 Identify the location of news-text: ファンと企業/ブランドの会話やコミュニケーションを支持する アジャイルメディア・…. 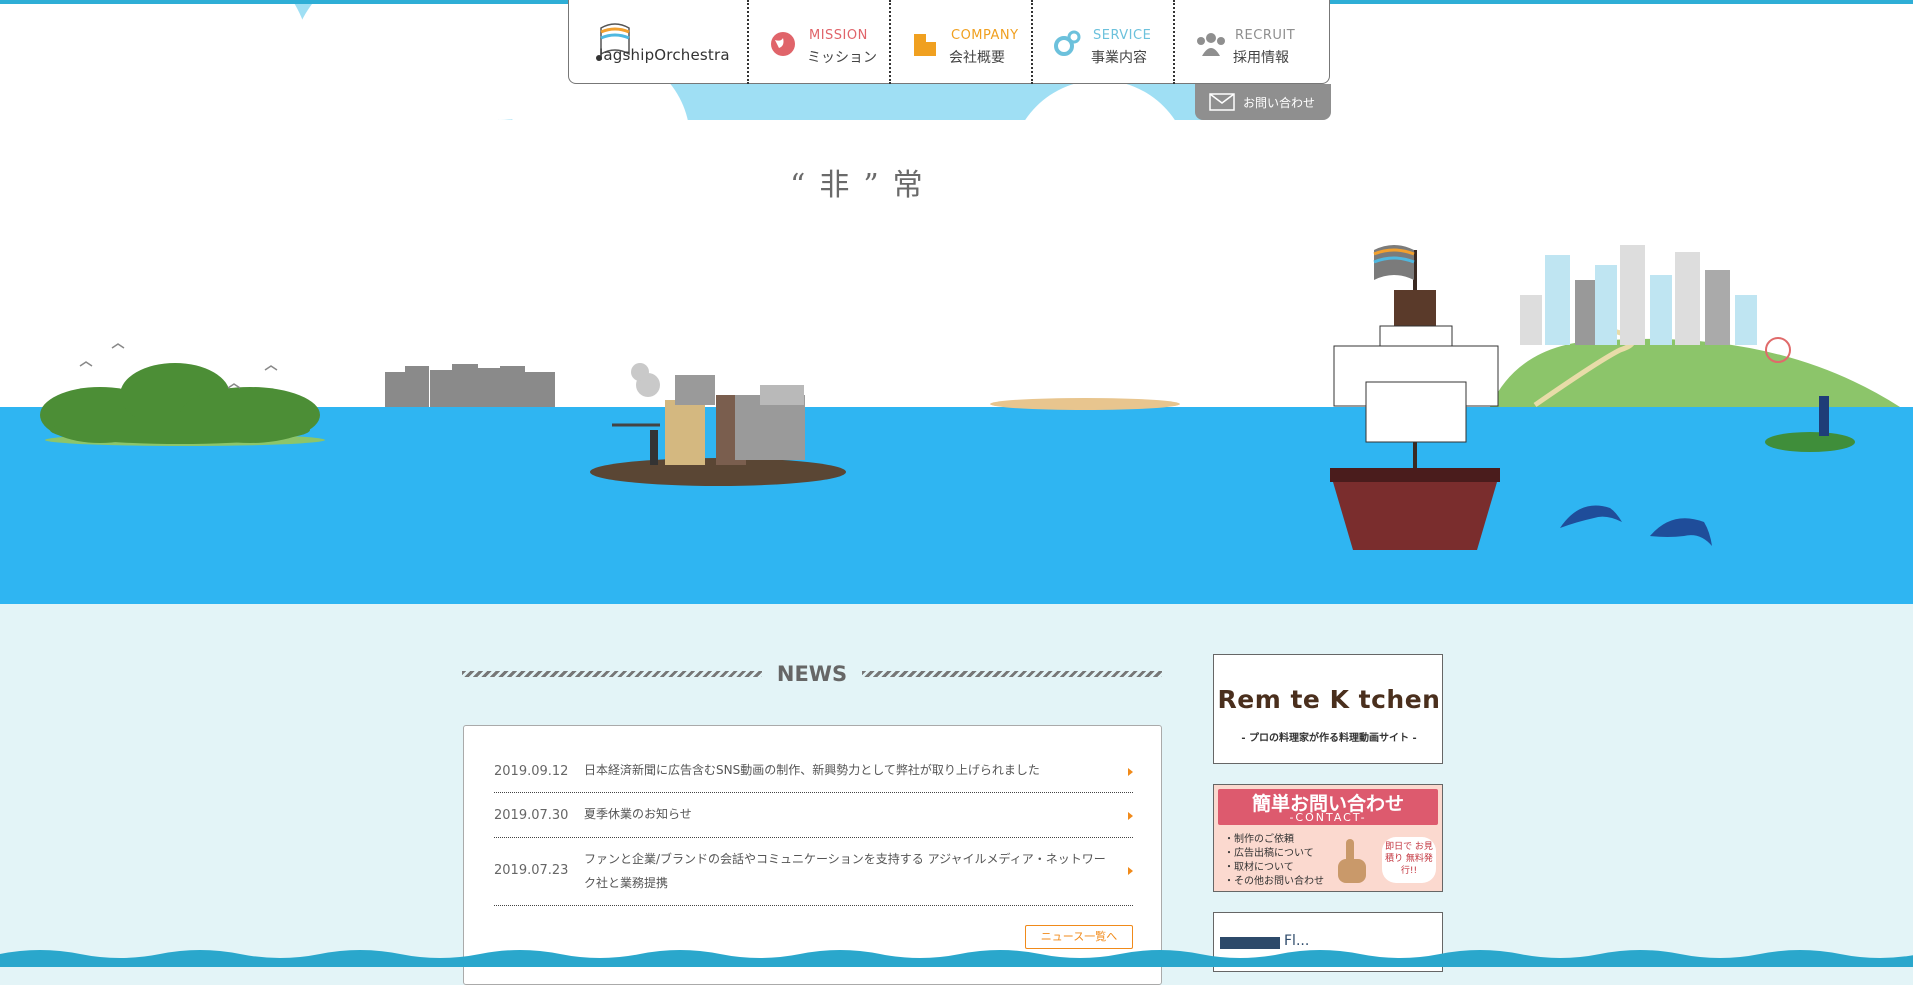
(845, 871).